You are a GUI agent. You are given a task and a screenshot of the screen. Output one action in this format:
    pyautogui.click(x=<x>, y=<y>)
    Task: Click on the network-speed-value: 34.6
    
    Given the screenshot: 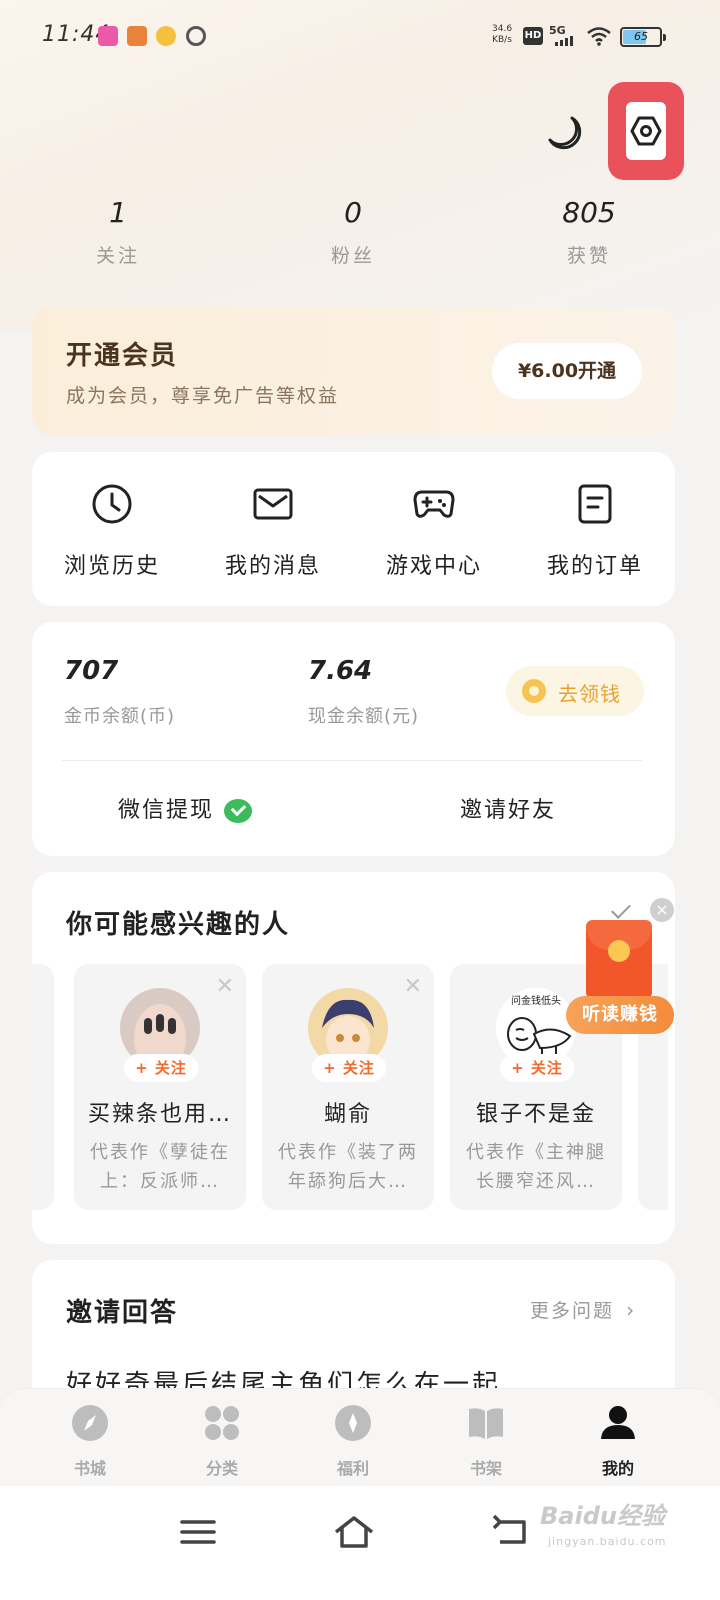 What is the action you would take?
    pyautogui.click(x=502, y=29)
    